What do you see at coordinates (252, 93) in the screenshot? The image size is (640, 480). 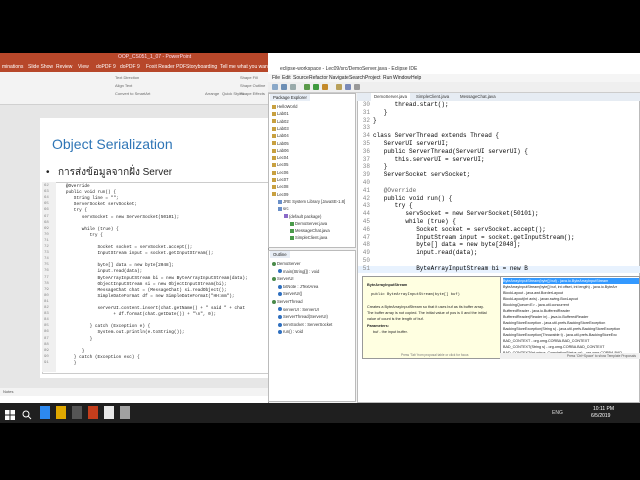 I see `shape-effects-button: Shape Effects` at bounding box center [252, 93].